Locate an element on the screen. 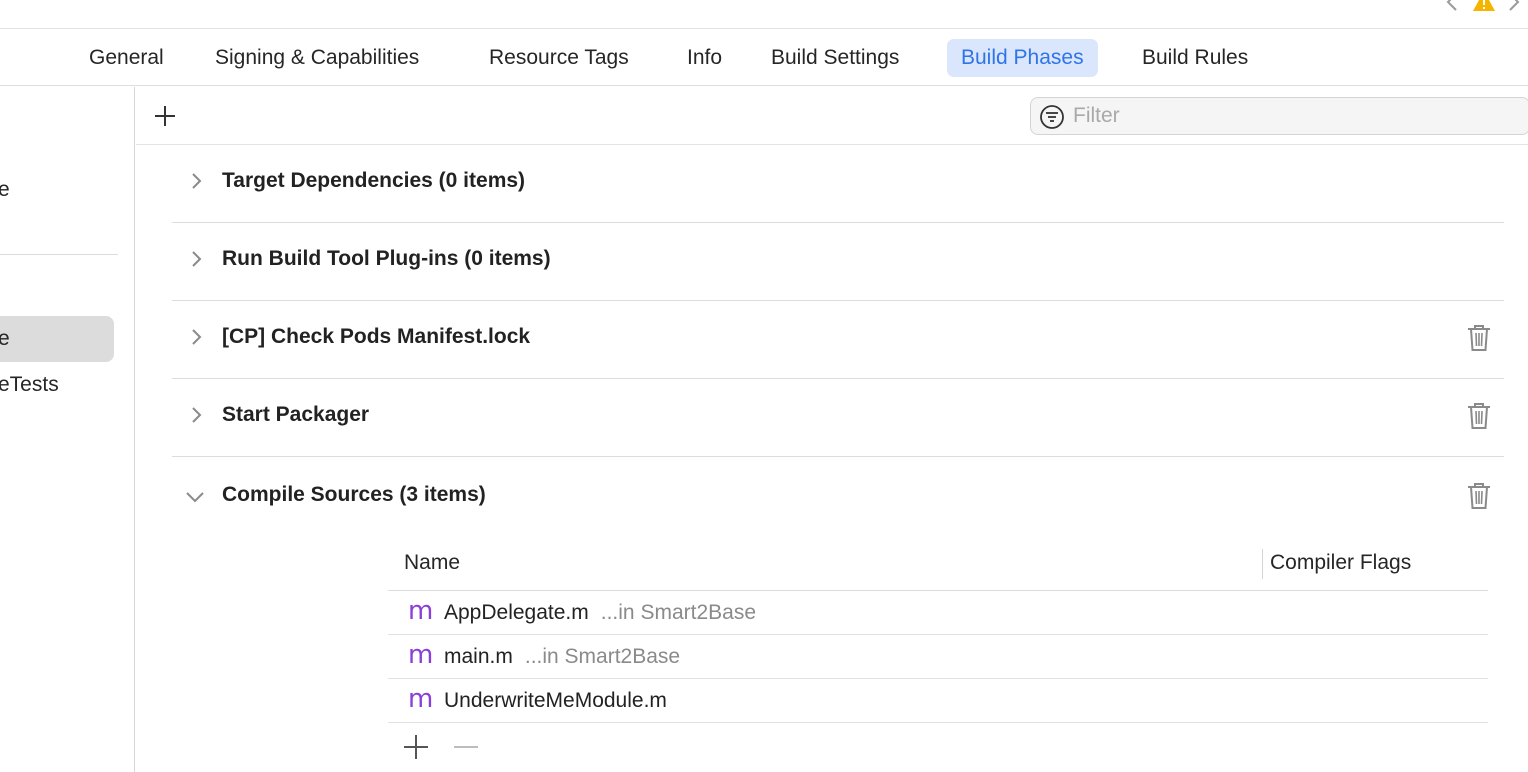 Image resolution: width=1528 pixels, height=772 pixels. table-header: Name Compiler Flags is located at coordinates (938, 563).